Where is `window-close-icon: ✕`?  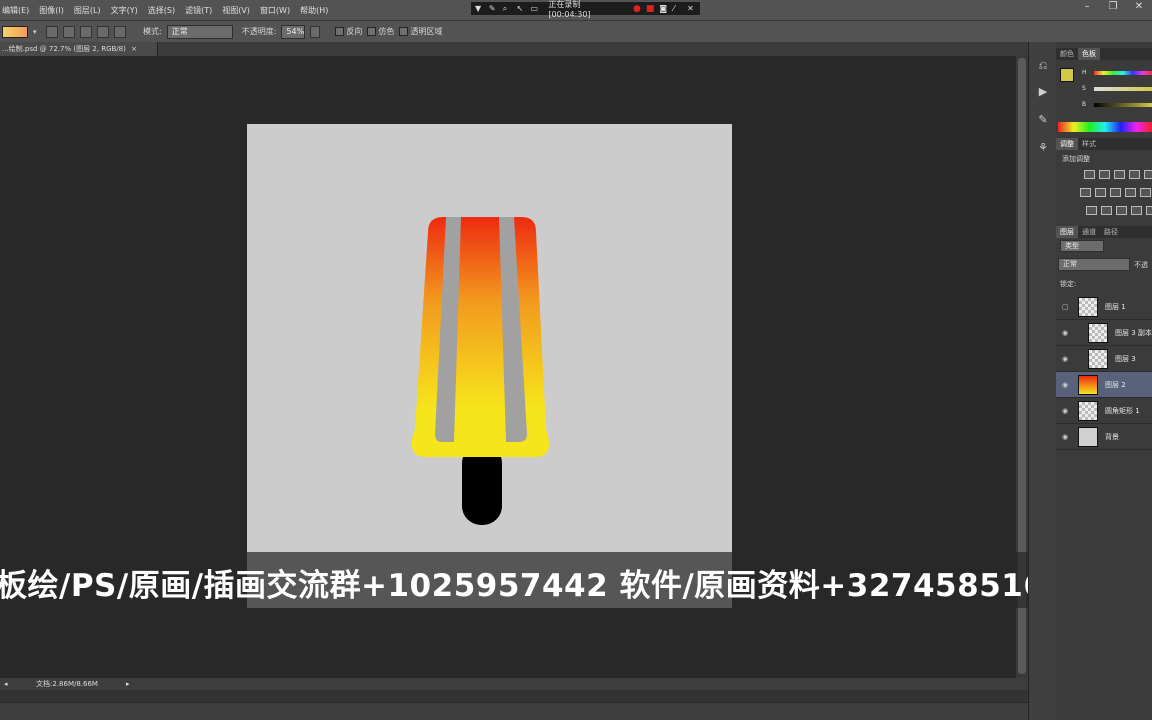
window-close-icon: ✕ is located at coordinates (1139, 8).